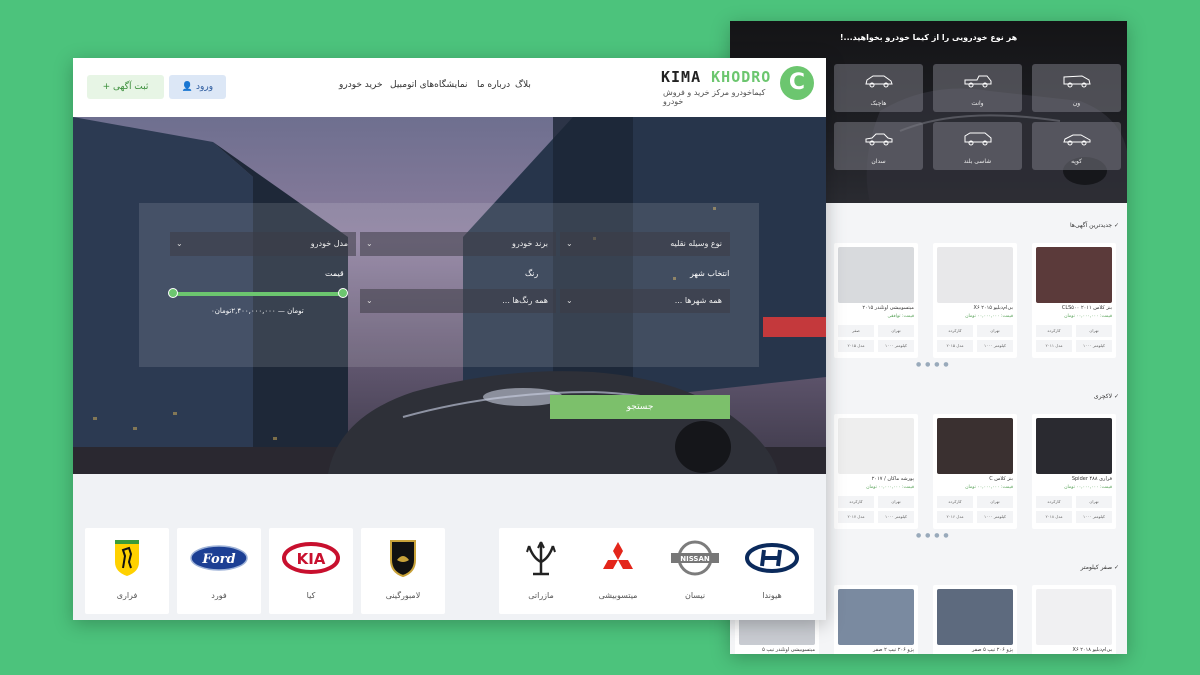  Describe the element at coordinates (1106, 396) in the screenshot. I see `section-title-luxury: ✓ لاکچری` at that location.